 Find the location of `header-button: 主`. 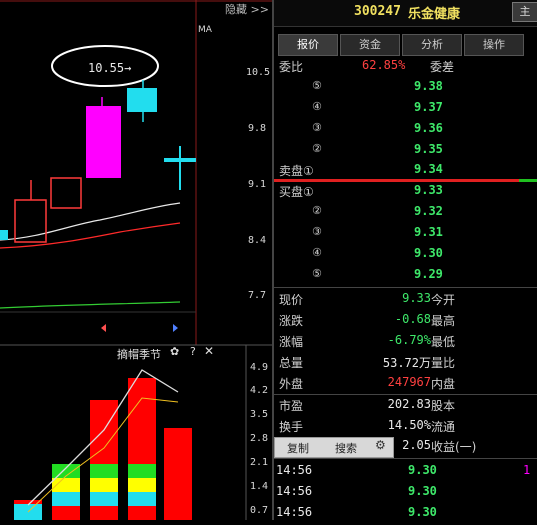

header-button: 主 is located at coordinates (524, 12).